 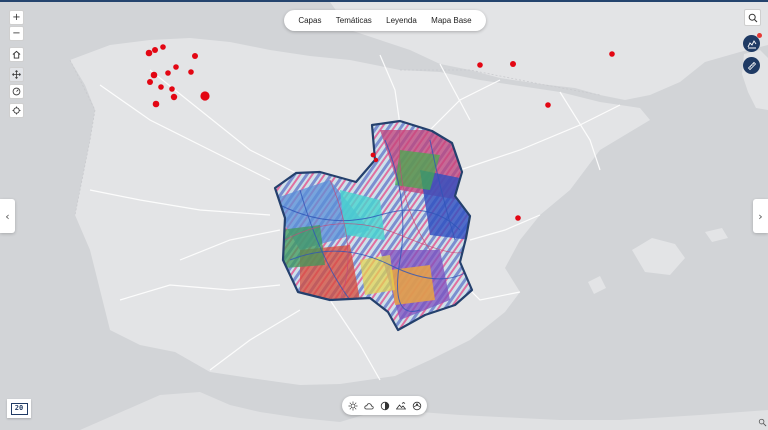 I want to click on bottom-toolbar, so click(x=384, y=405).